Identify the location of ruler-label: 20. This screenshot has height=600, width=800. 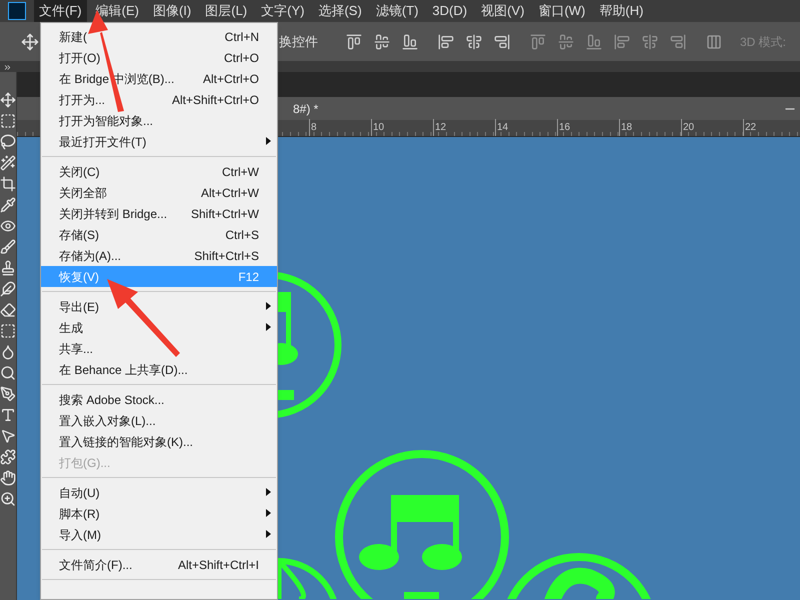
(712, 127).